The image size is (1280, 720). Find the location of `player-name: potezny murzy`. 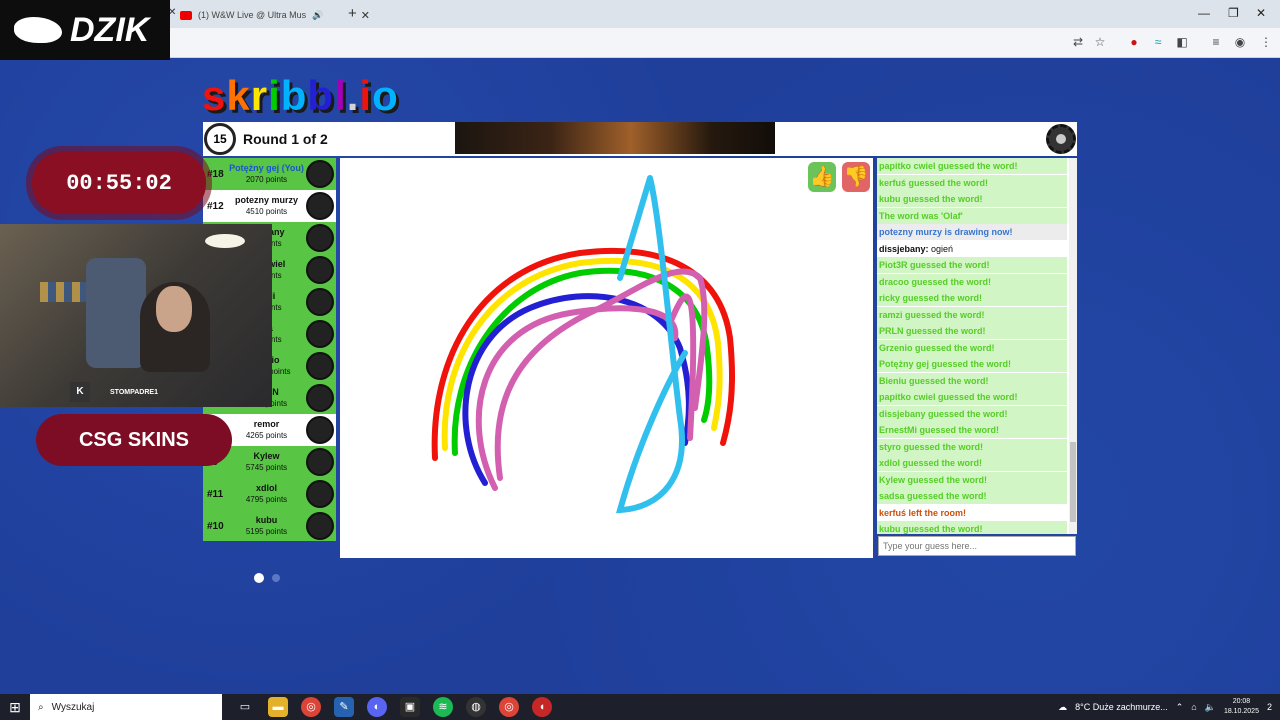

player-name: potezny murzy is located at coordinates (266, 200).